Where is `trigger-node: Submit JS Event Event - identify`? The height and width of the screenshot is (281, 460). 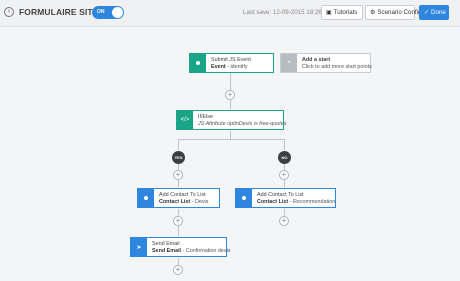
trigger-node: Submit JS Event Event - identify is located at coordinates (231, 63).